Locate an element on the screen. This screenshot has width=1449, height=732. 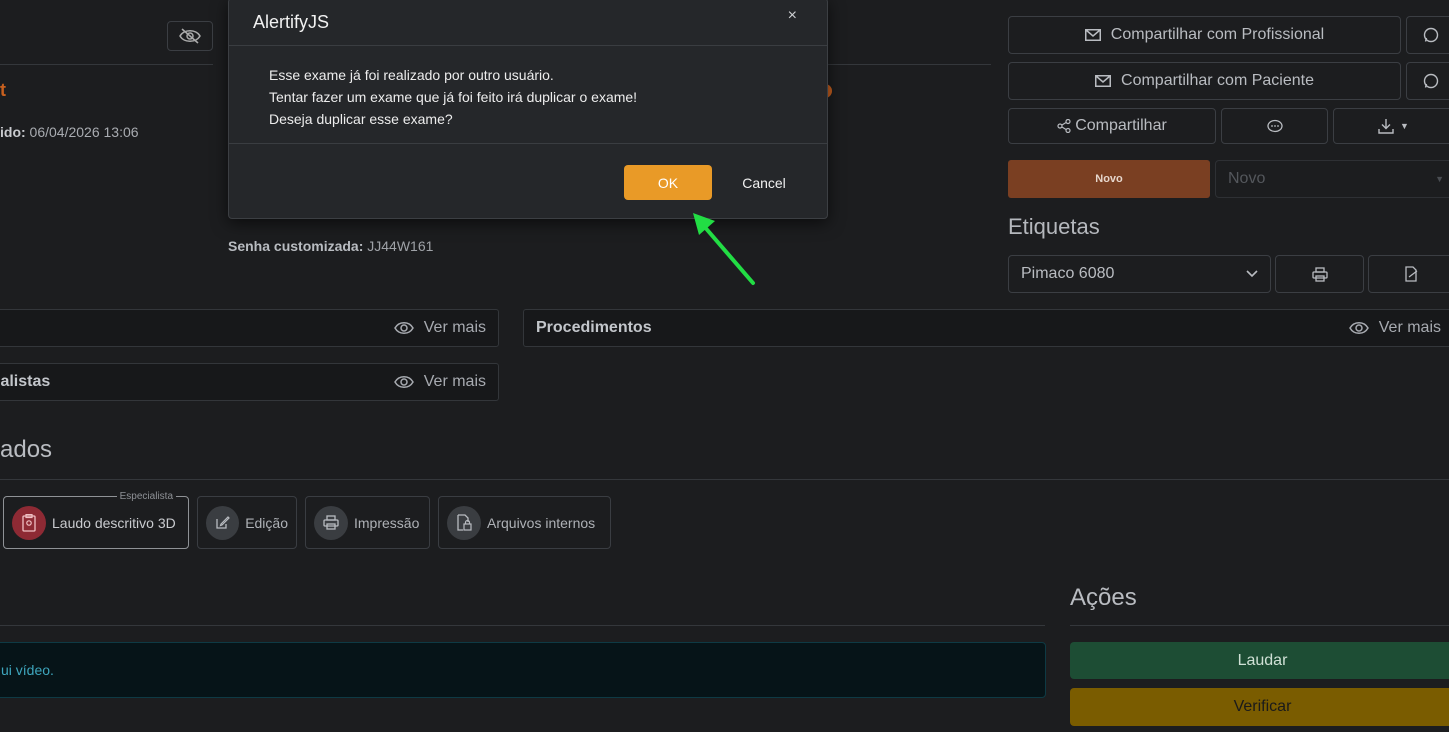
custom-password: Senha customizada: JJ44W161 is located at coordinates (330, 246).